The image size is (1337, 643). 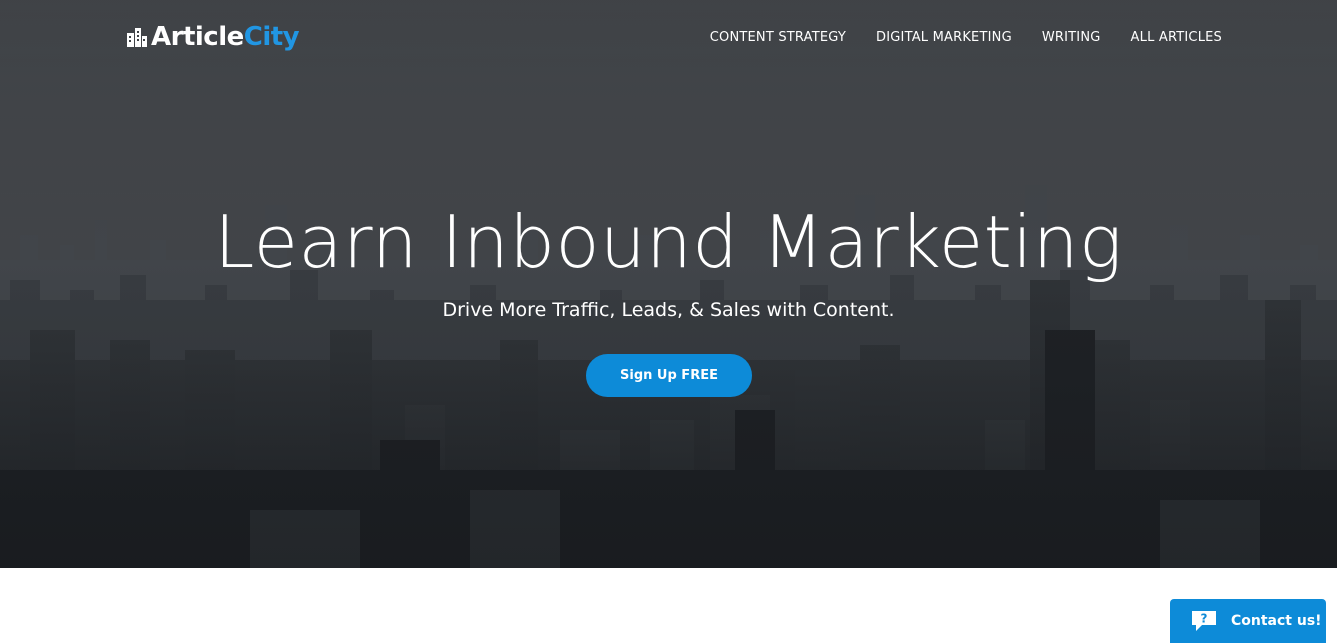 I want to click on chat-bubble-question-icon: ?, so click(x=1204, y=621).